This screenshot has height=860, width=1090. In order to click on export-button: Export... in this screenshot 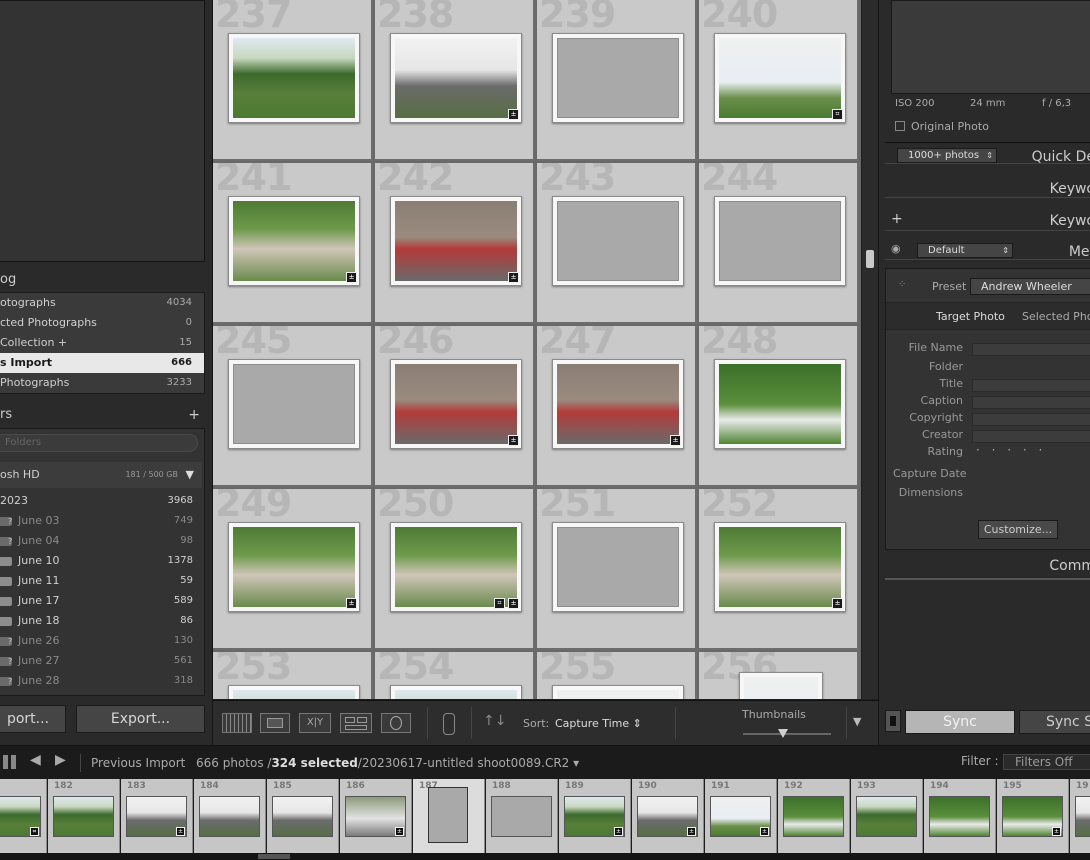, I will do `click(140, 719)`.